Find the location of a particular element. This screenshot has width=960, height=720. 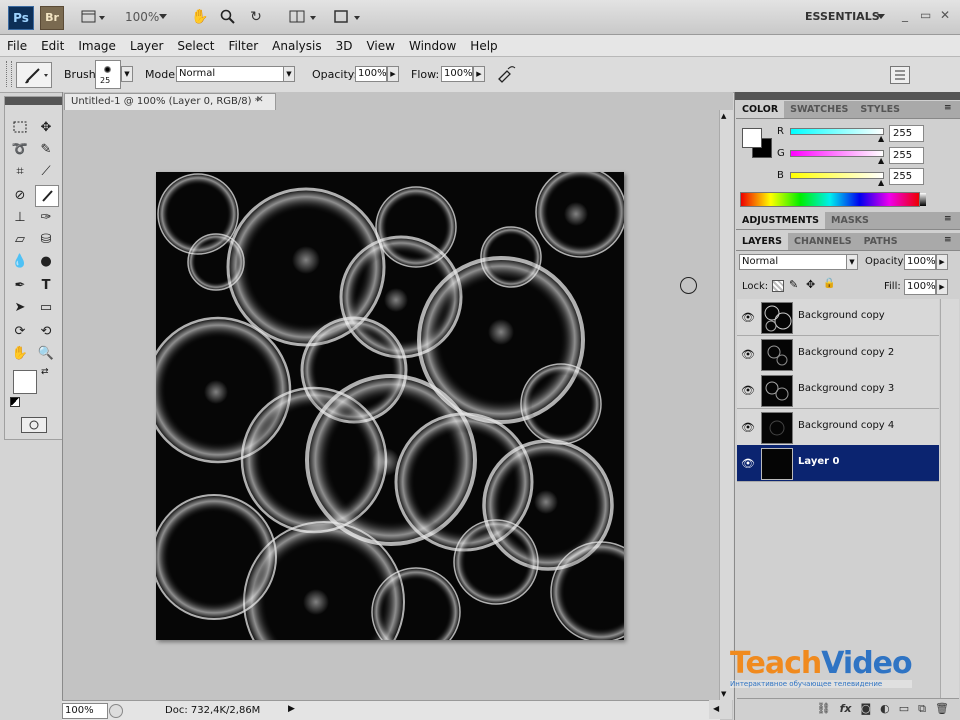

menu-layer: Layer is located at coordinates (146, 46).